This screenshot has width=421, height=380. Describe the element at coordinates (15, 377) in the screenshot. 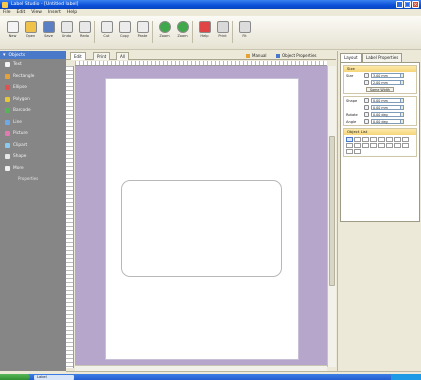

I see `start-button` at that location.